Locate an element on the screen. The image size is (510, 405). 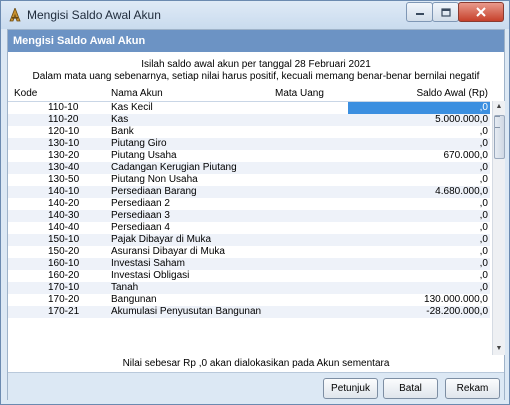
close-button is located at coordinates (481, 12).